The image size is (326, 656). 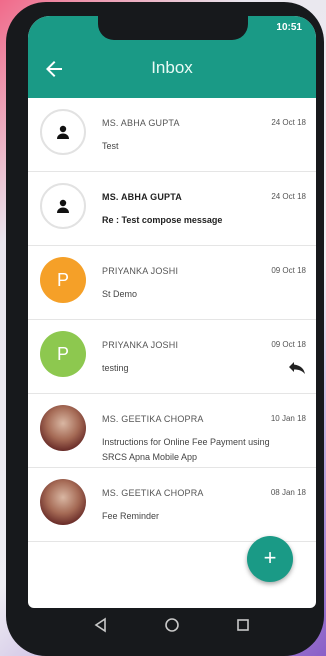 What do you see at coordinates (288, 492) in the screenshot?
I see `message-date: 08 Jan 18` at bounding box center [288, 492].